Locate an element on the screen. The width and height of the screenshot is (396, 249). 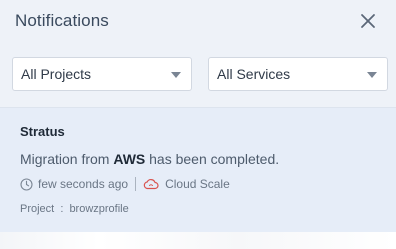
notification-message: Migration from AWS has been completed. is located at coordinates (149, 159).